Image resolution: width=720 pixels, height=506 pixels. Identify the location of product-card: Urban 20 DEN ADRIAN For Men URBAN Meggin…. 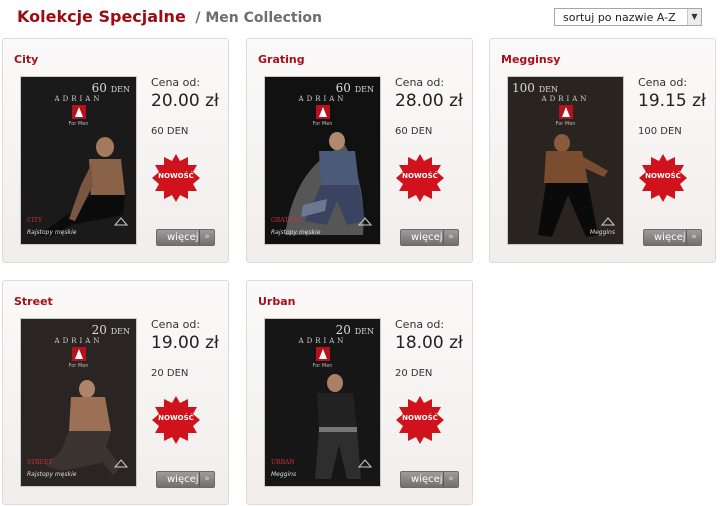
(359, 392).